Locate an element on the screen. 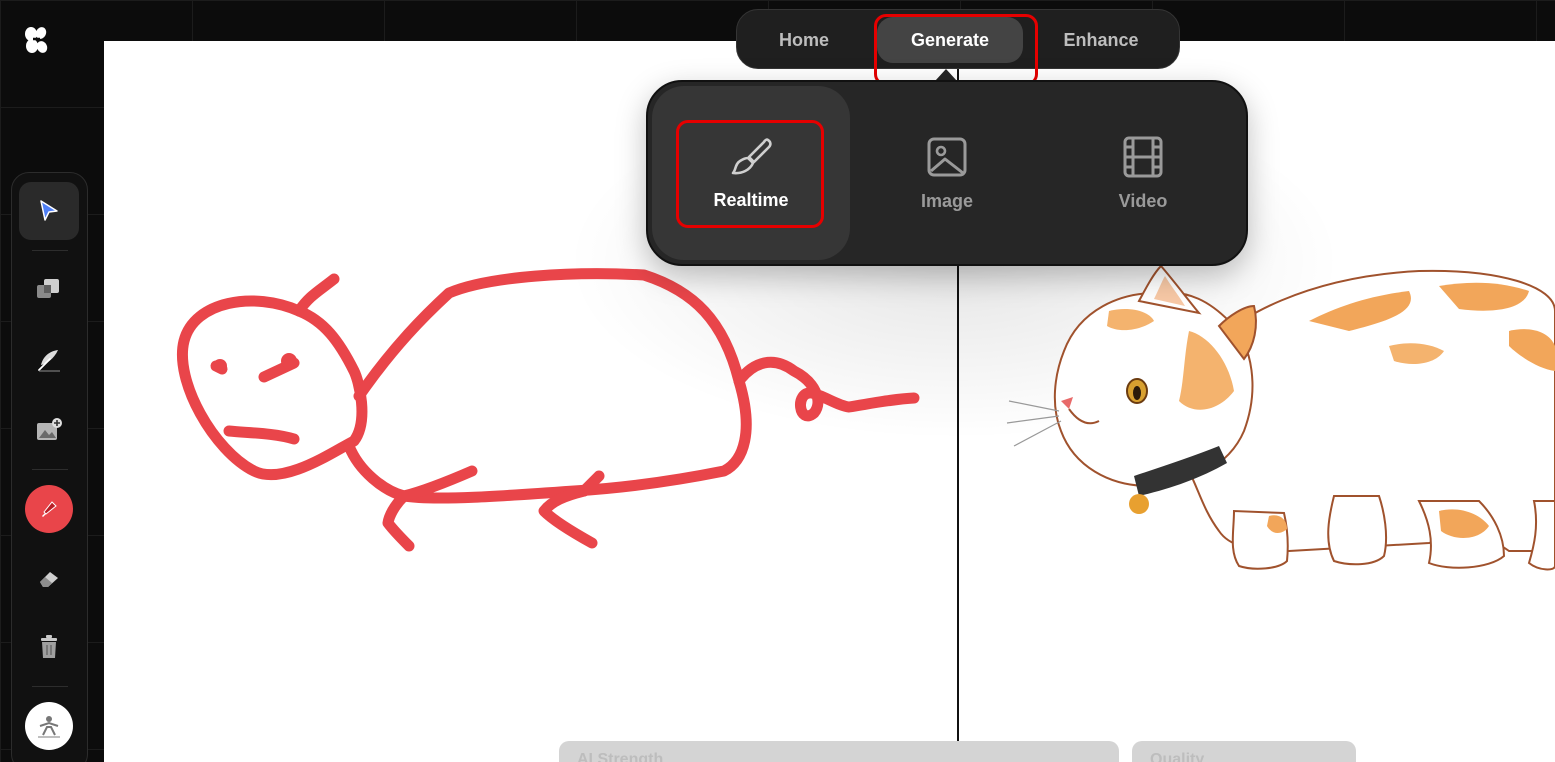  scene-avatar is located at coordinates (49, 726).